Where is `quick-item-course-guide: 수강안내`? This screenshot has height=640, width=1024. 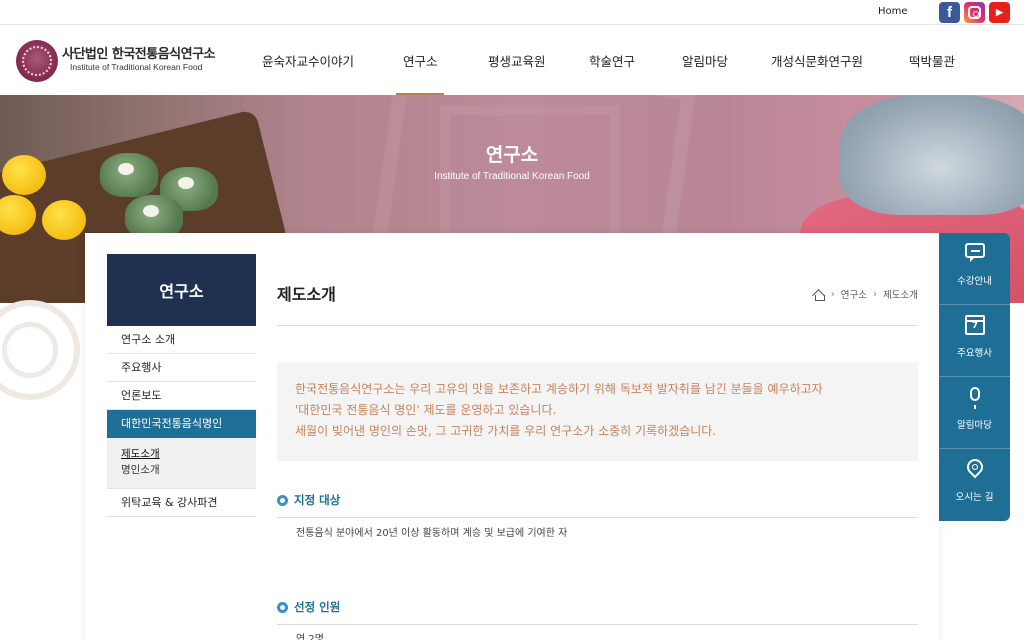
quick-item-course-guide: 수강안내 is located at coordinates (974, 269).